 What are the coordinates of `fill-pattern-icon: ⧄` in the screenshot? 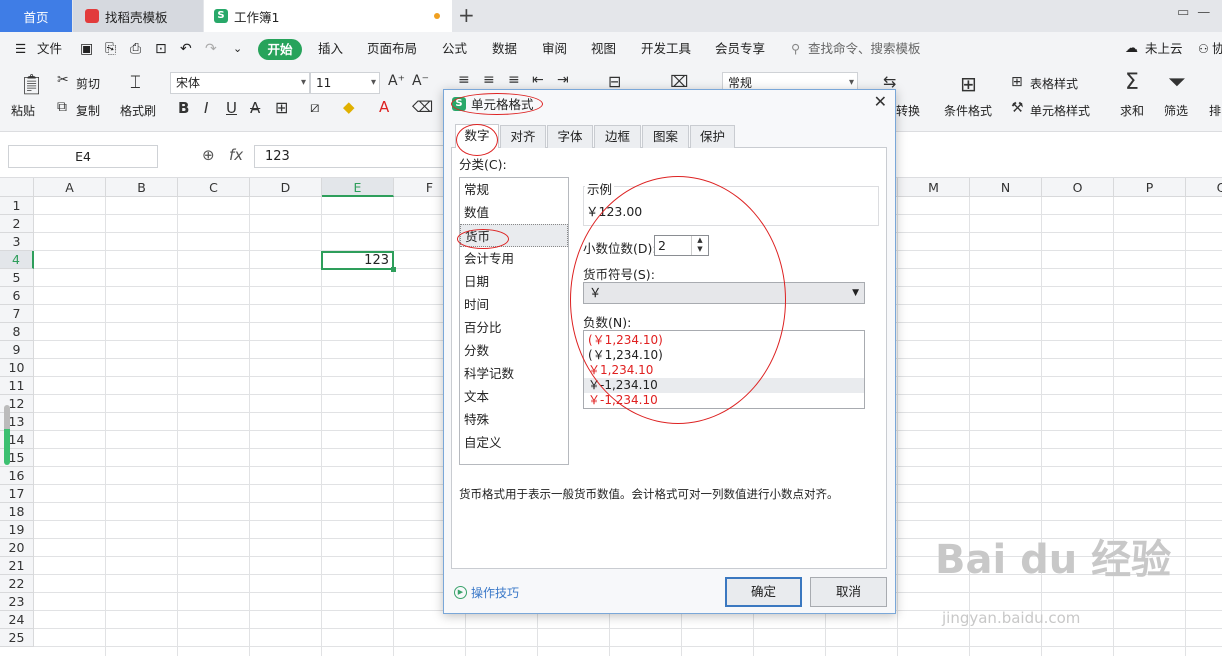 It's located at (315, 107).